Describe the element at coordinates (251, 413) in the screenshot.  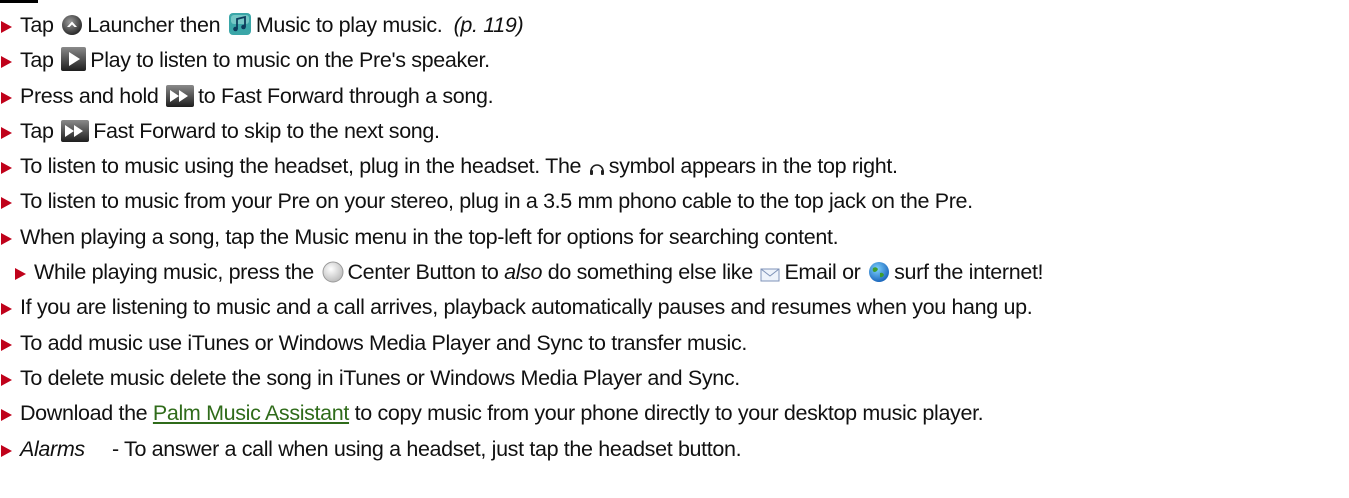
I see `palm-music-assistant-link: Palm Music Assistant` at that location.